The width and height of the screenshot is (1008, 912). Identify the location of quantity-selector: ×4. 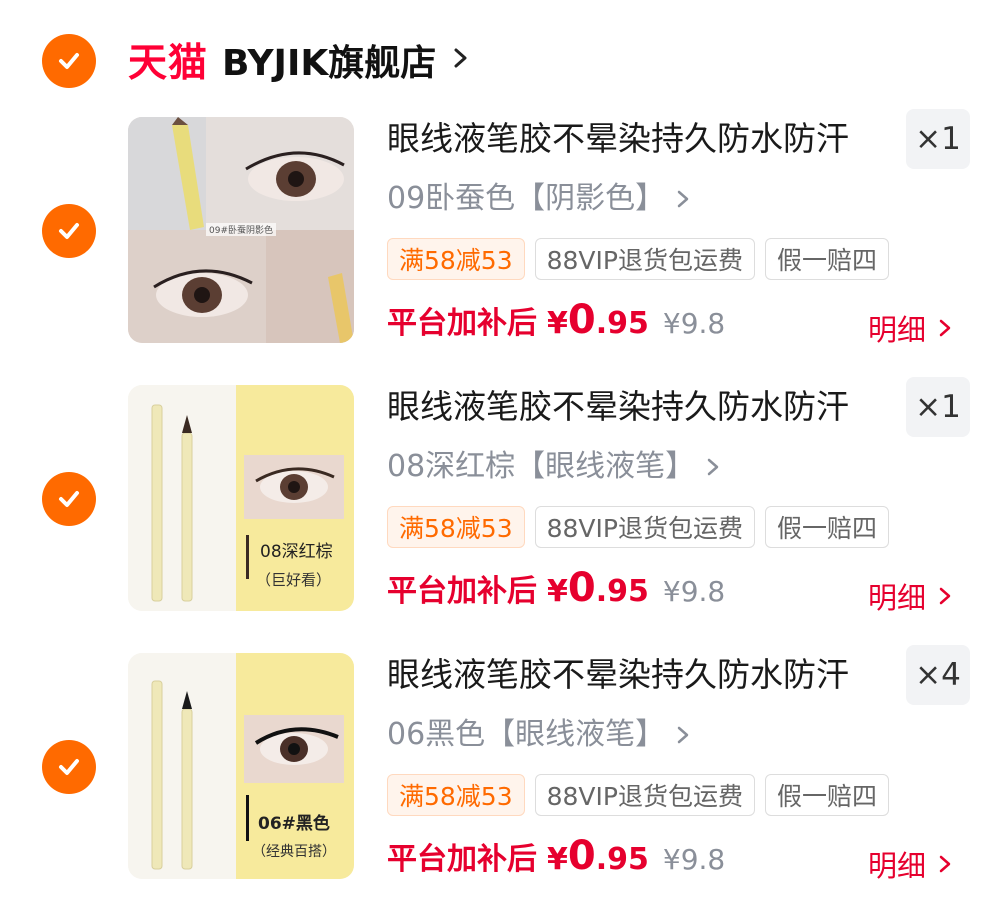
(938, 675).